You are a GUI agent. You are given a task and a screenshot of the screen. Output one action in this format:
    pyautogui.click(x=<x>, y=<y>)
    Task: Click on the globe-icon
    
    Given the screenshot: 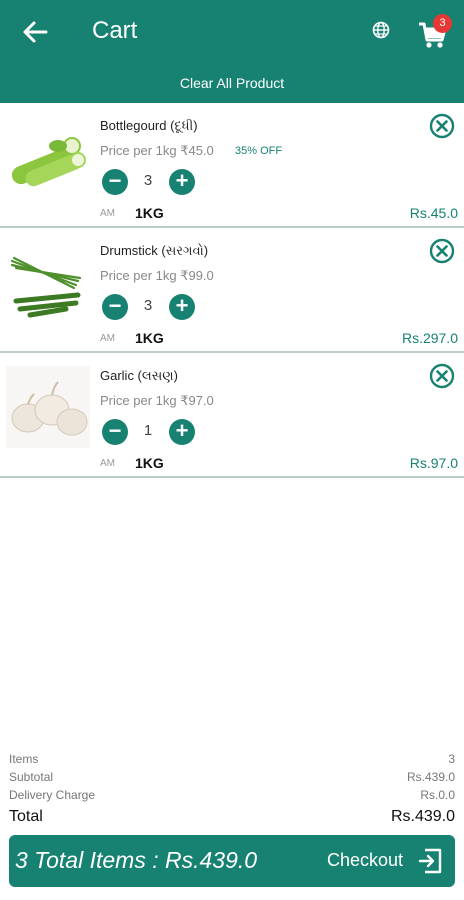 What is the action you would take?
    pyautogui.click(x=381, y=30)
    